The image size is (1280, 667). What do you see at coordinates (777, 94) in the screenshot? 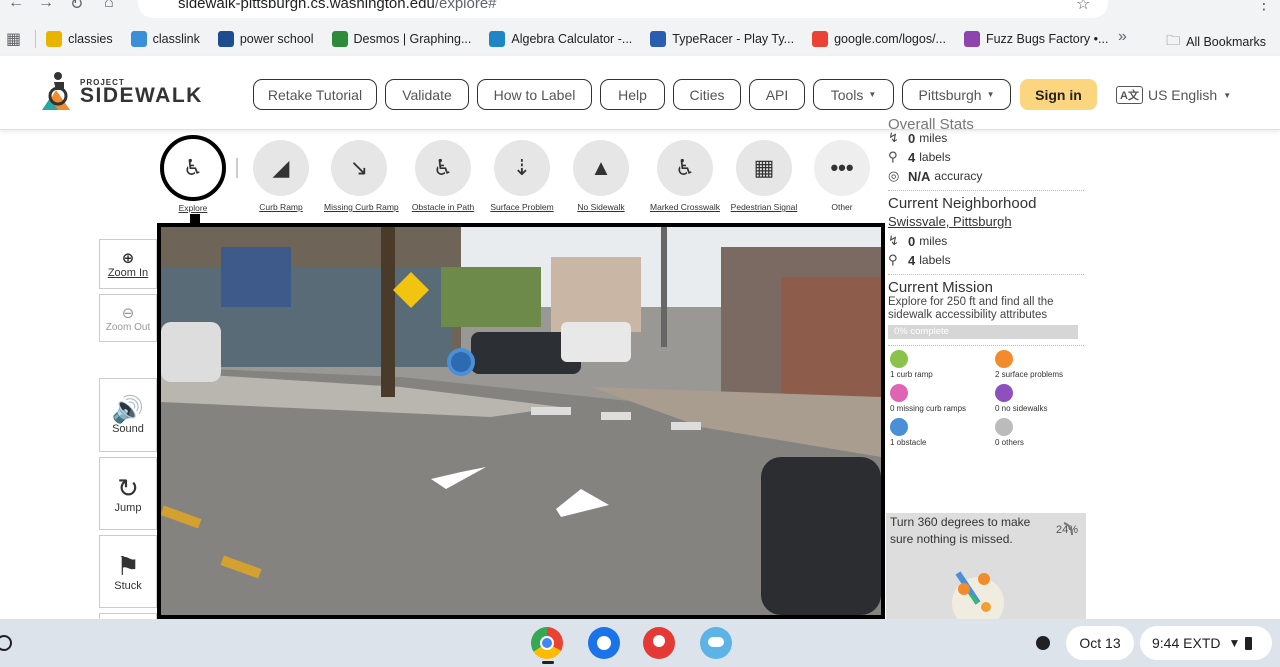
I see `api-button: API` at bounding box center [777, 94].